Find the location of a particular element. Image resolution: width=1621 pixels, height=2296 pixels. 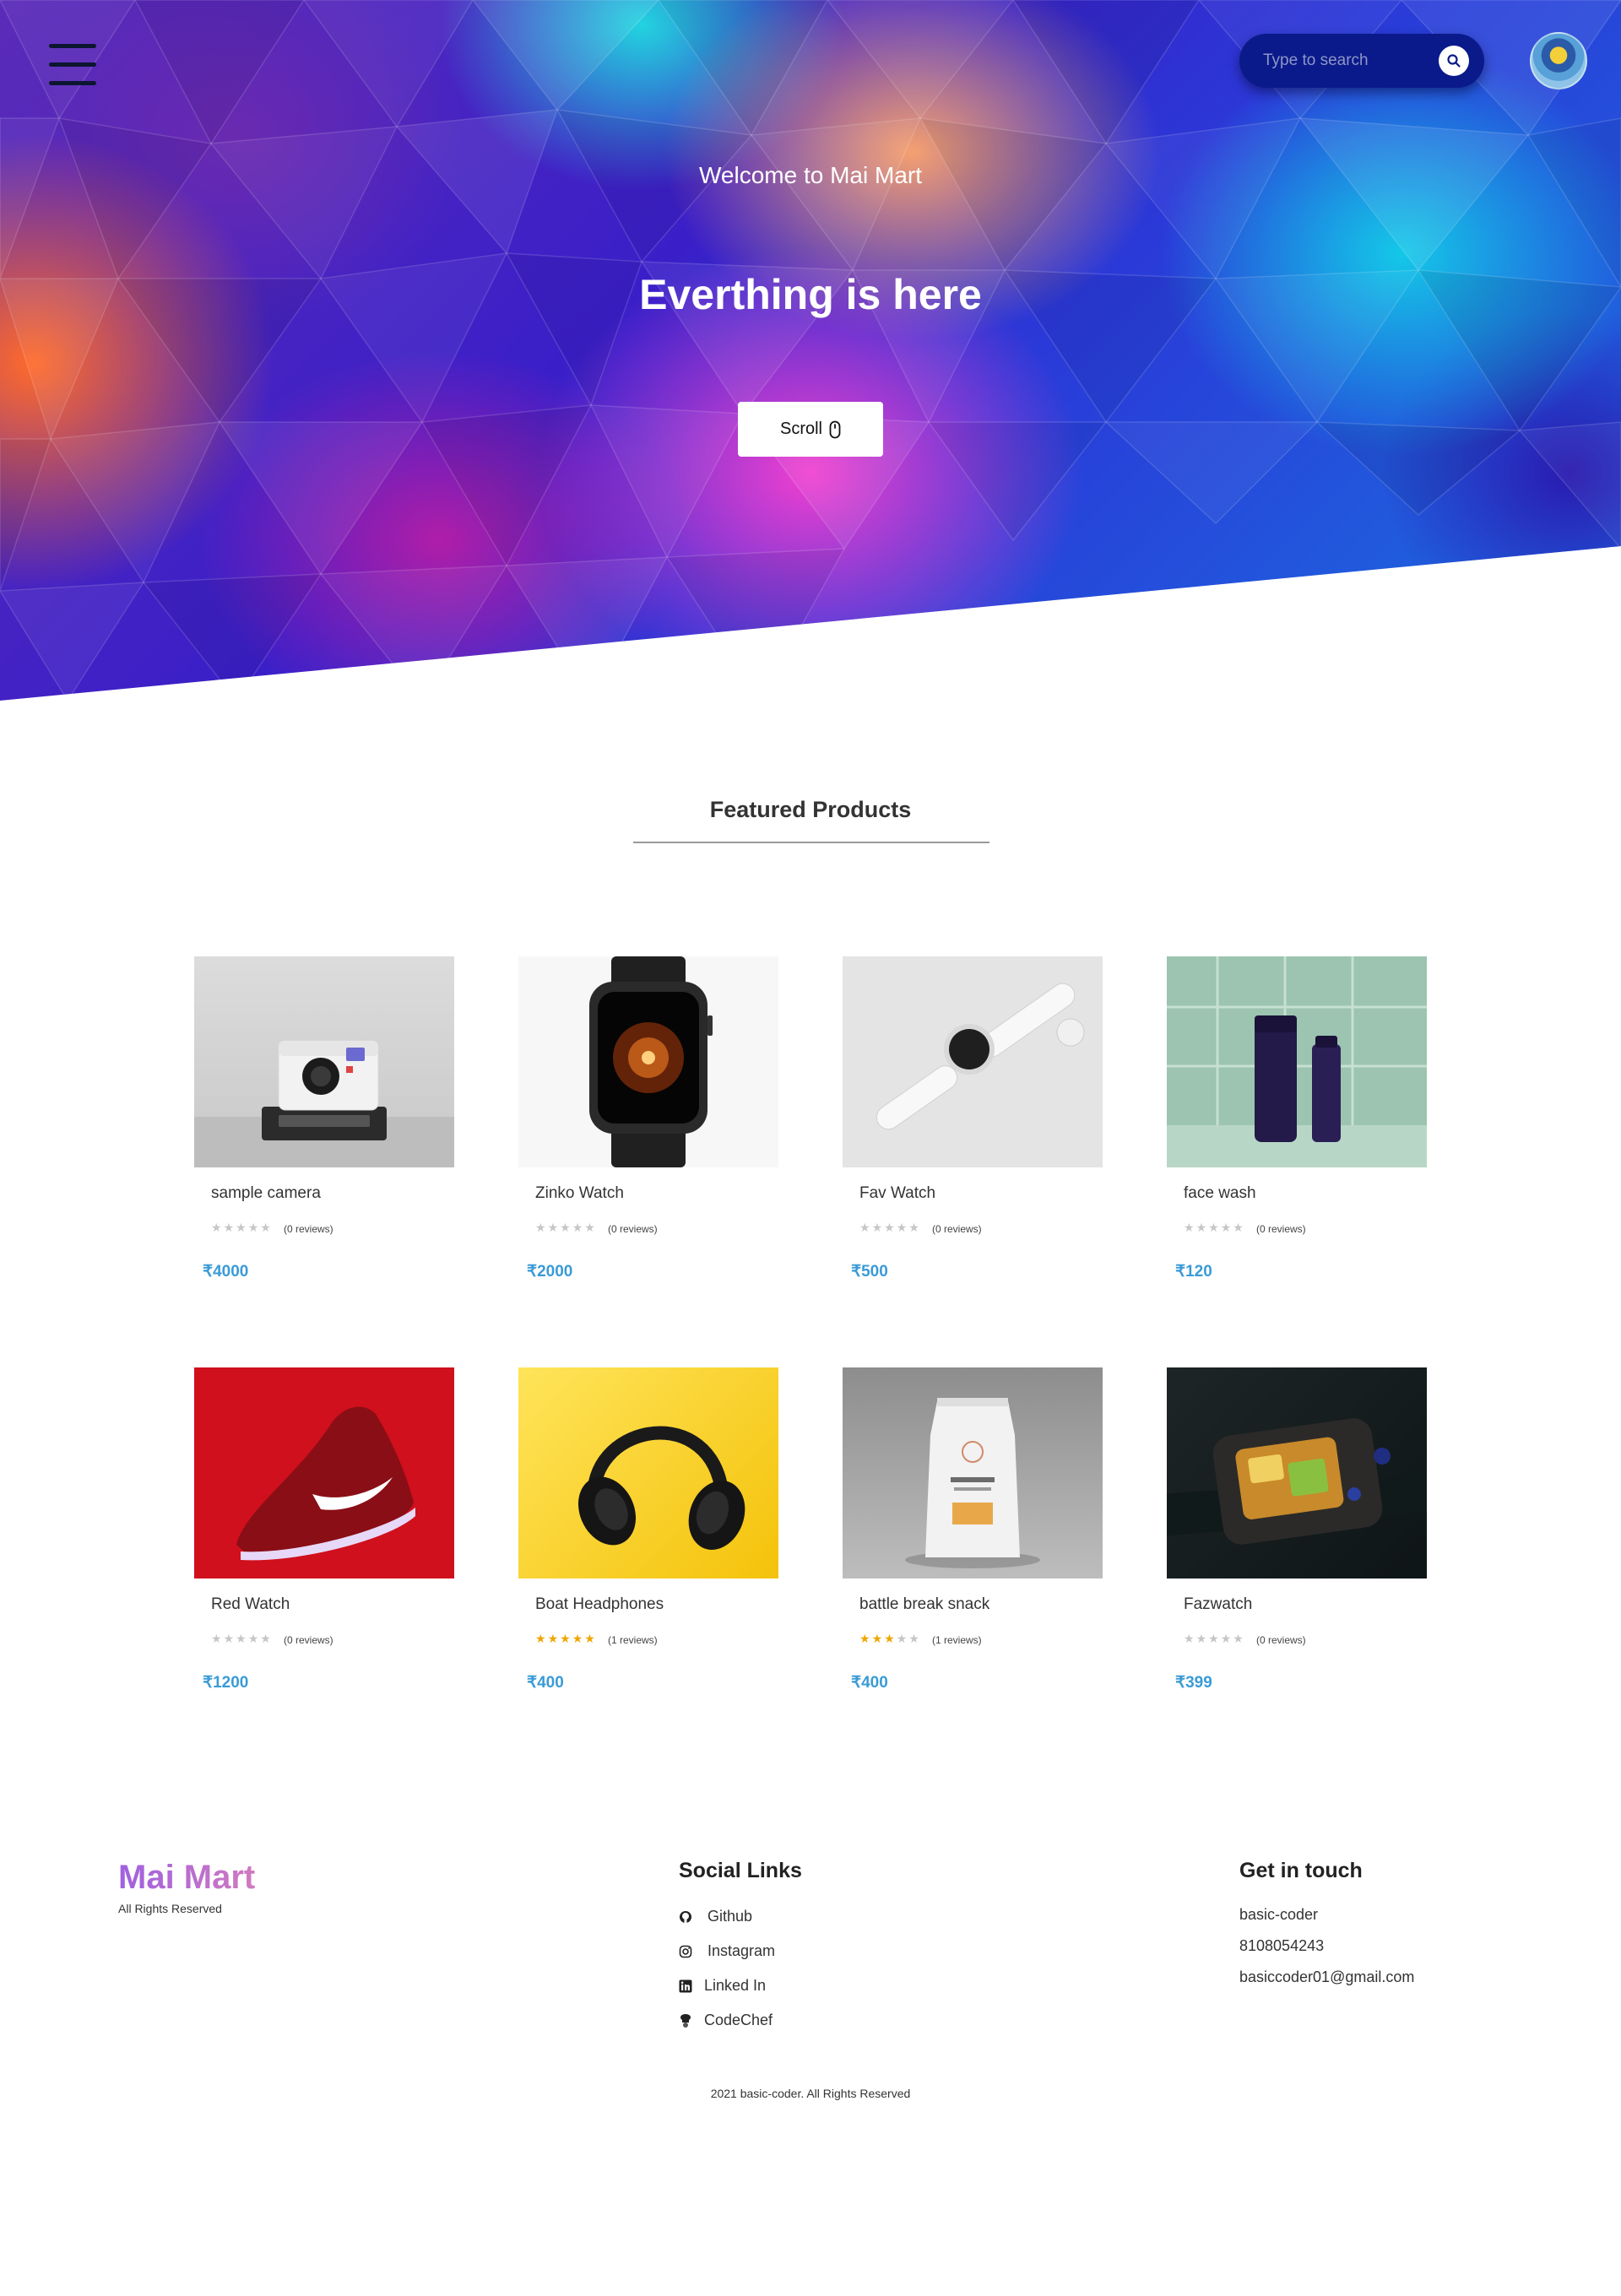

search-input is located at coordinates (1343, 61).